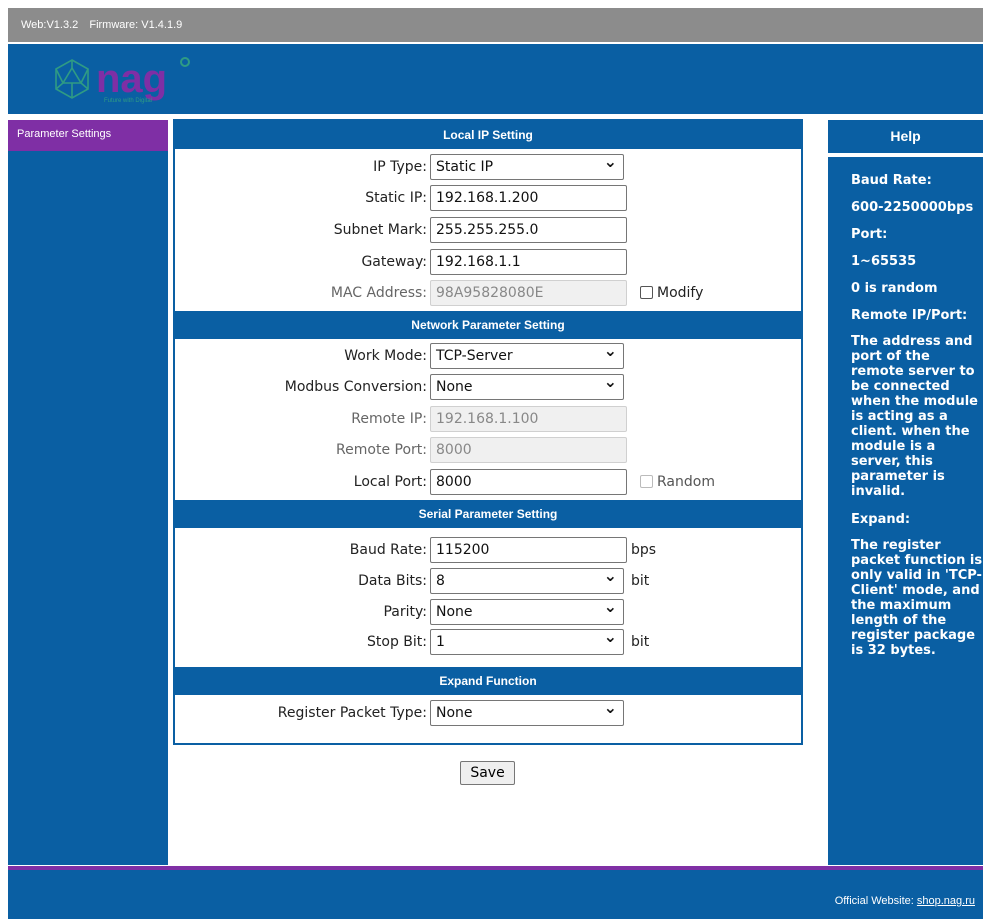  Describe the element at coordinates (528, 482) in the screenshot. I see `local-port-input: 8000` at that location.